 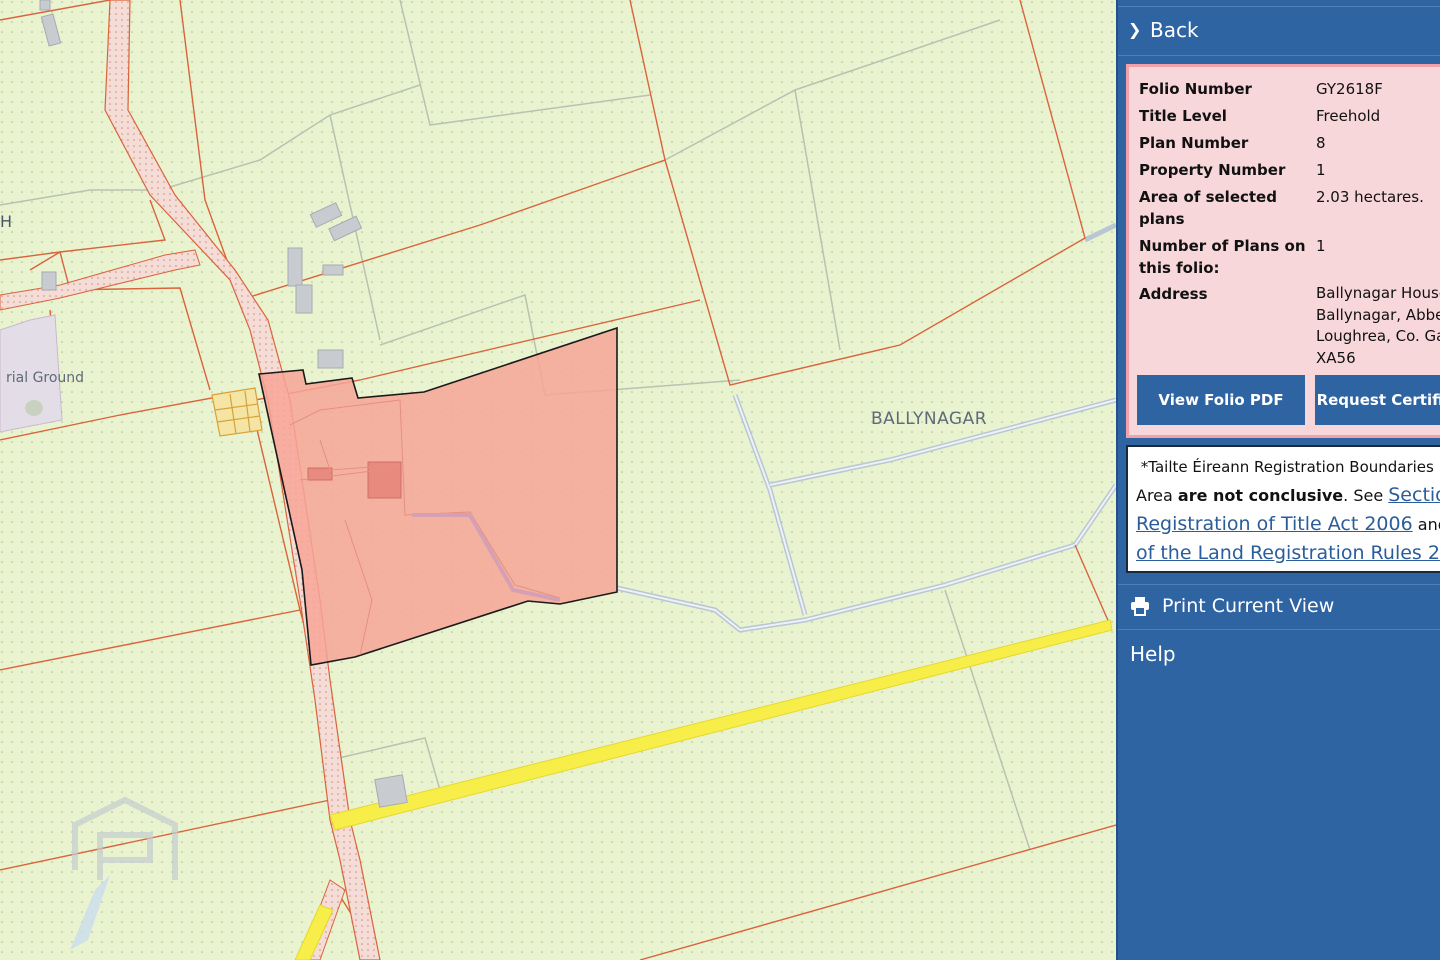 What do you see at coordinates (1287, 467) in the screenshot?
I see `notice-line-1: *Tailte Éireann Registration Boundaries` at bounding box center [1287, 467].